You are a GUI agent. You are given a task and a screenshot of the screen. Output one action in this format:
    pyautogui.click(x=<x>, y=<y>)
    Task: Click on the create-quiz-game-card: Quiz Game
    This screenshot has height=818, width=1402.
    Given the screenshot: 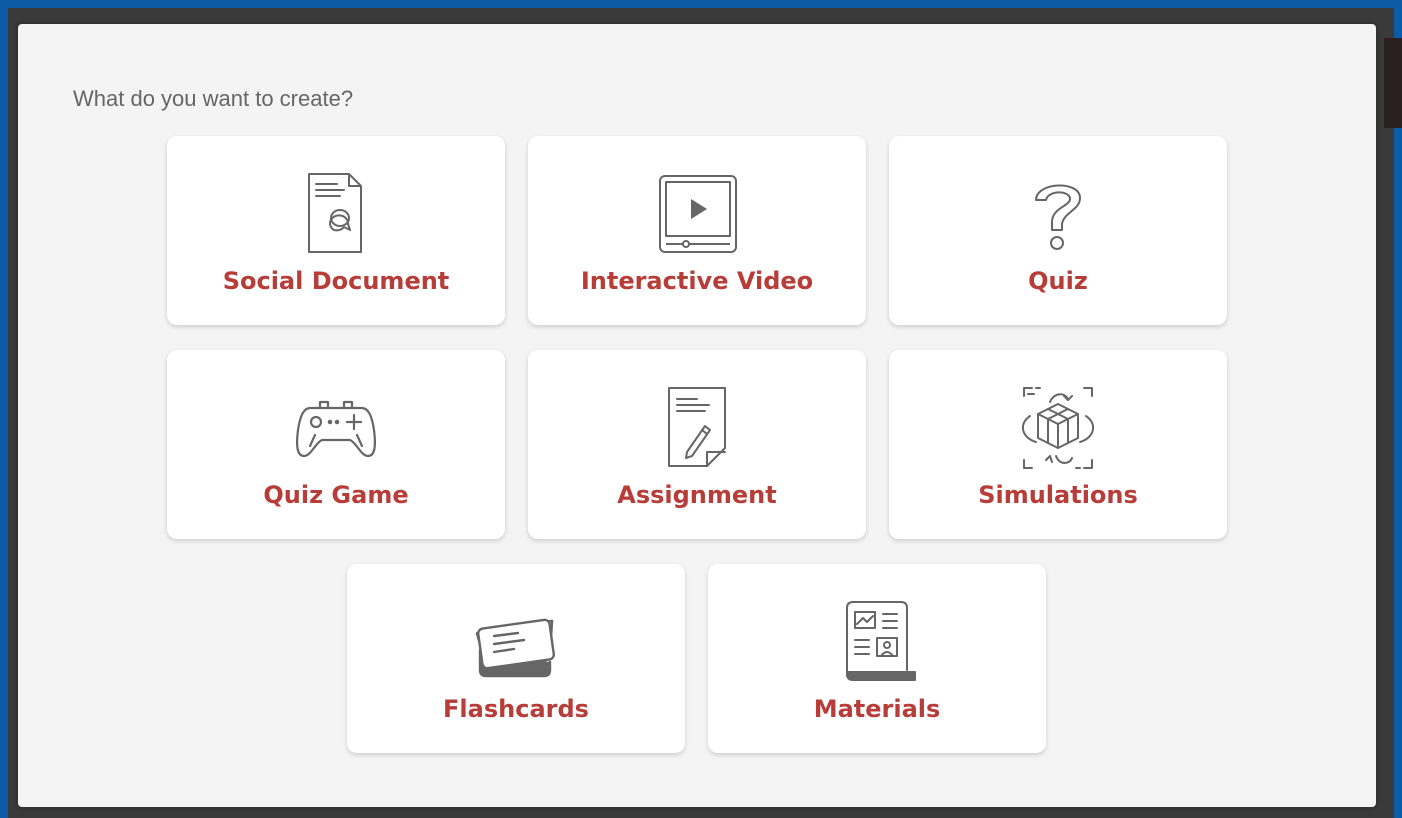 What is the action you would take?
    pyautogui.click(x=336, y=444)
    